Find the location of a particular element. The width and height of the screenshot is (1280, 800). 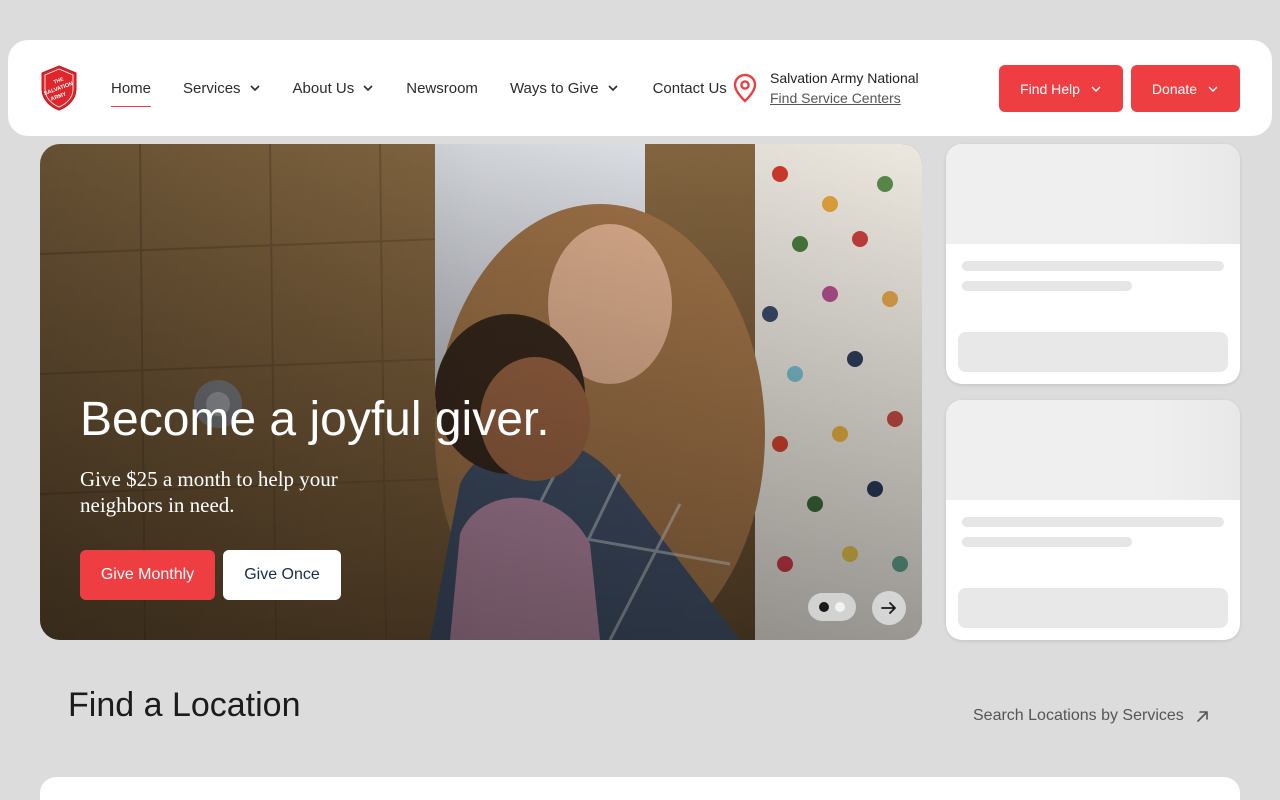

arrow-up-right-icon is located at coordinates (1202, 716).